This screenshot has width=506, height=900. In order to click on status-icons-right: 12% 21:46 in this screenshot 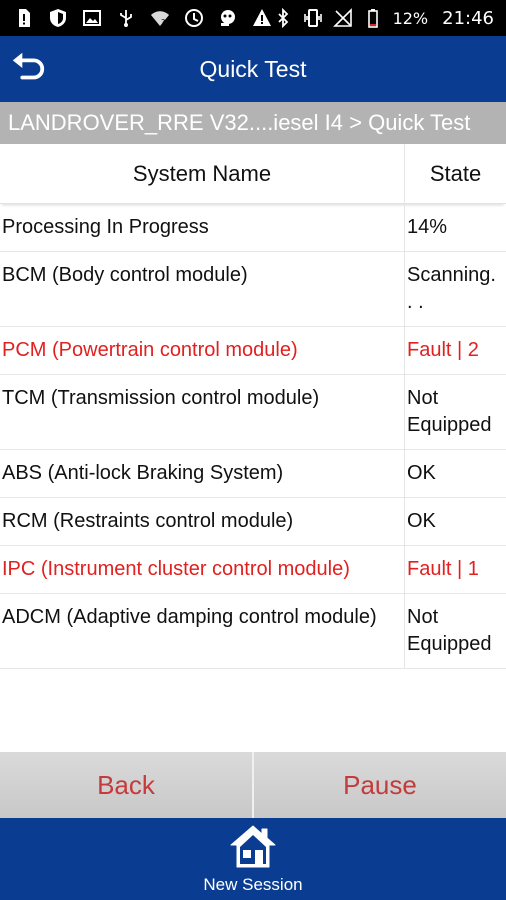, I will do `click(389, 18)`.